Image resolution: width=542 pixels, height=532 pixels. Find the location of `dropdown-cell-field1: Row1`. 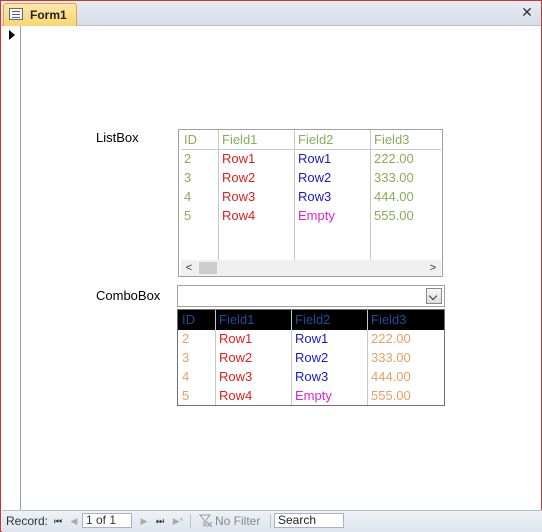

dropdown-cell-field1: Row1 is located at coordinates (235, 338).